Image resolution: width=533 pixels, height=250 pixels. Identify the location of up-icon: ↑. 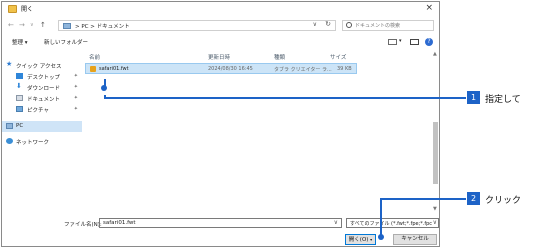
(43, 25).